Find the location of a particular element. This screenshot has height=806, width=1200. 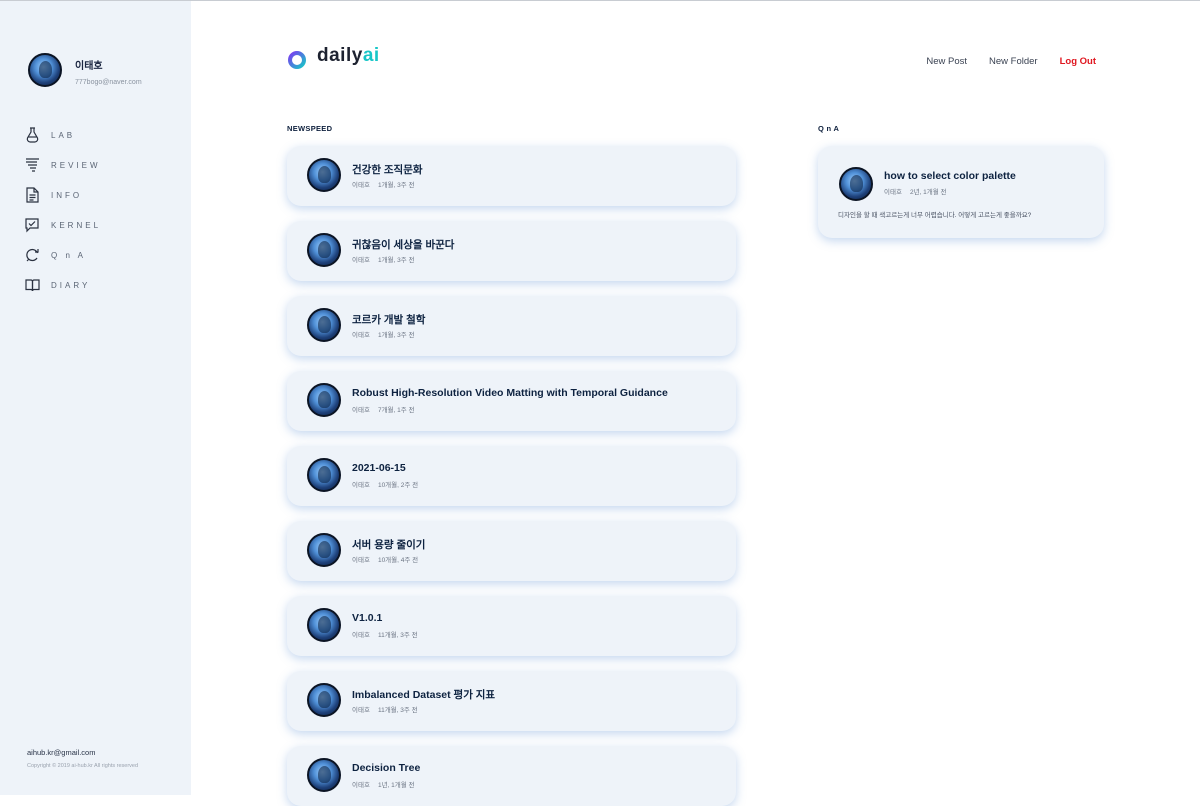

brand-logo: dailyai is located at coordinates (333, 56).